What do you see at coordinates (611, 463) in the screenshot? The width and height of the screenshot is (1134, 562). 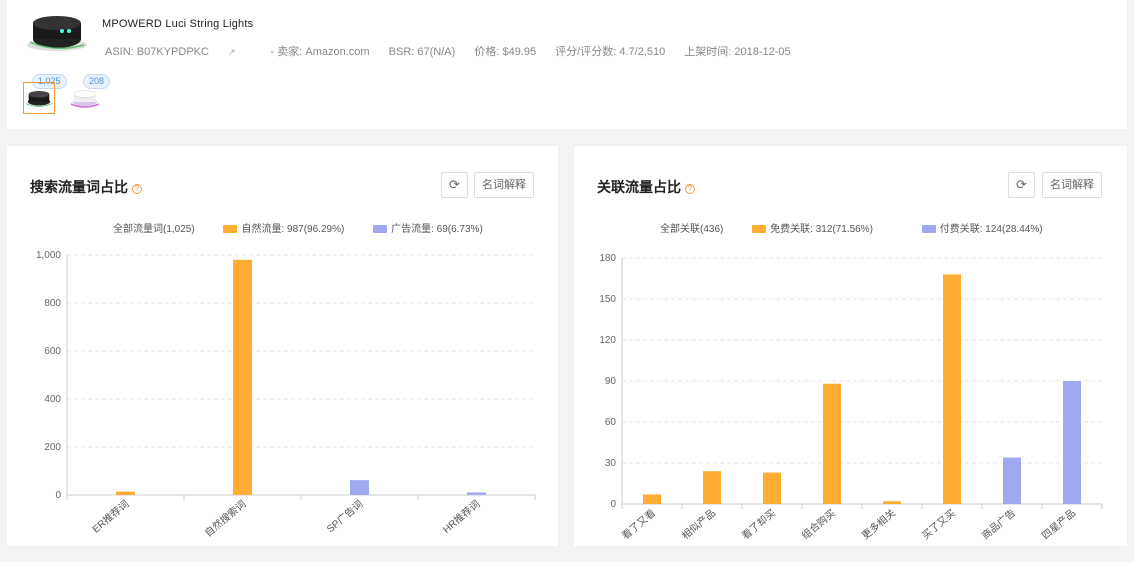 I see `y-tick-label: 30` at bounding box center [611, 463].